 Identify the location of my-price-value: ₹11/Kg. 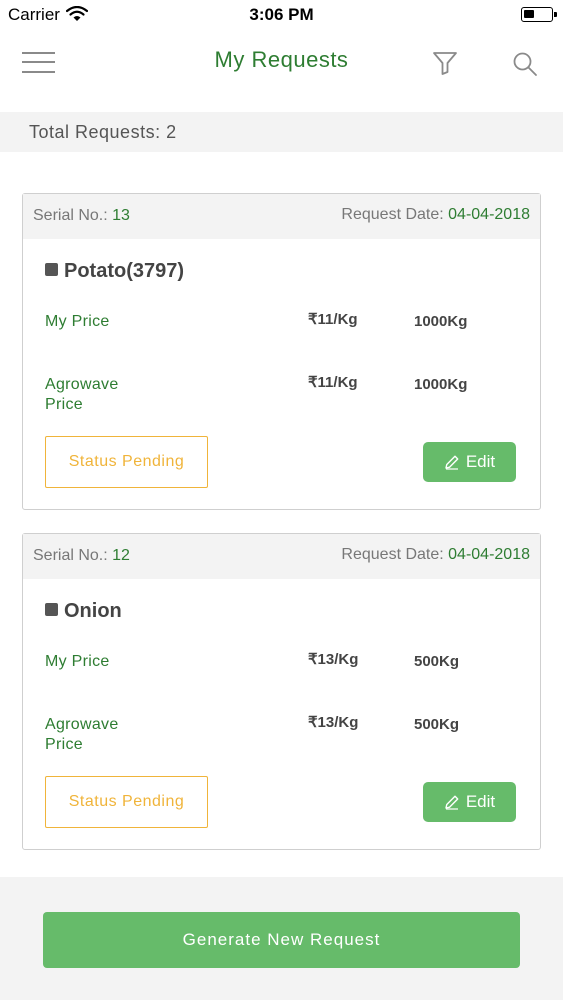
(333, 319).